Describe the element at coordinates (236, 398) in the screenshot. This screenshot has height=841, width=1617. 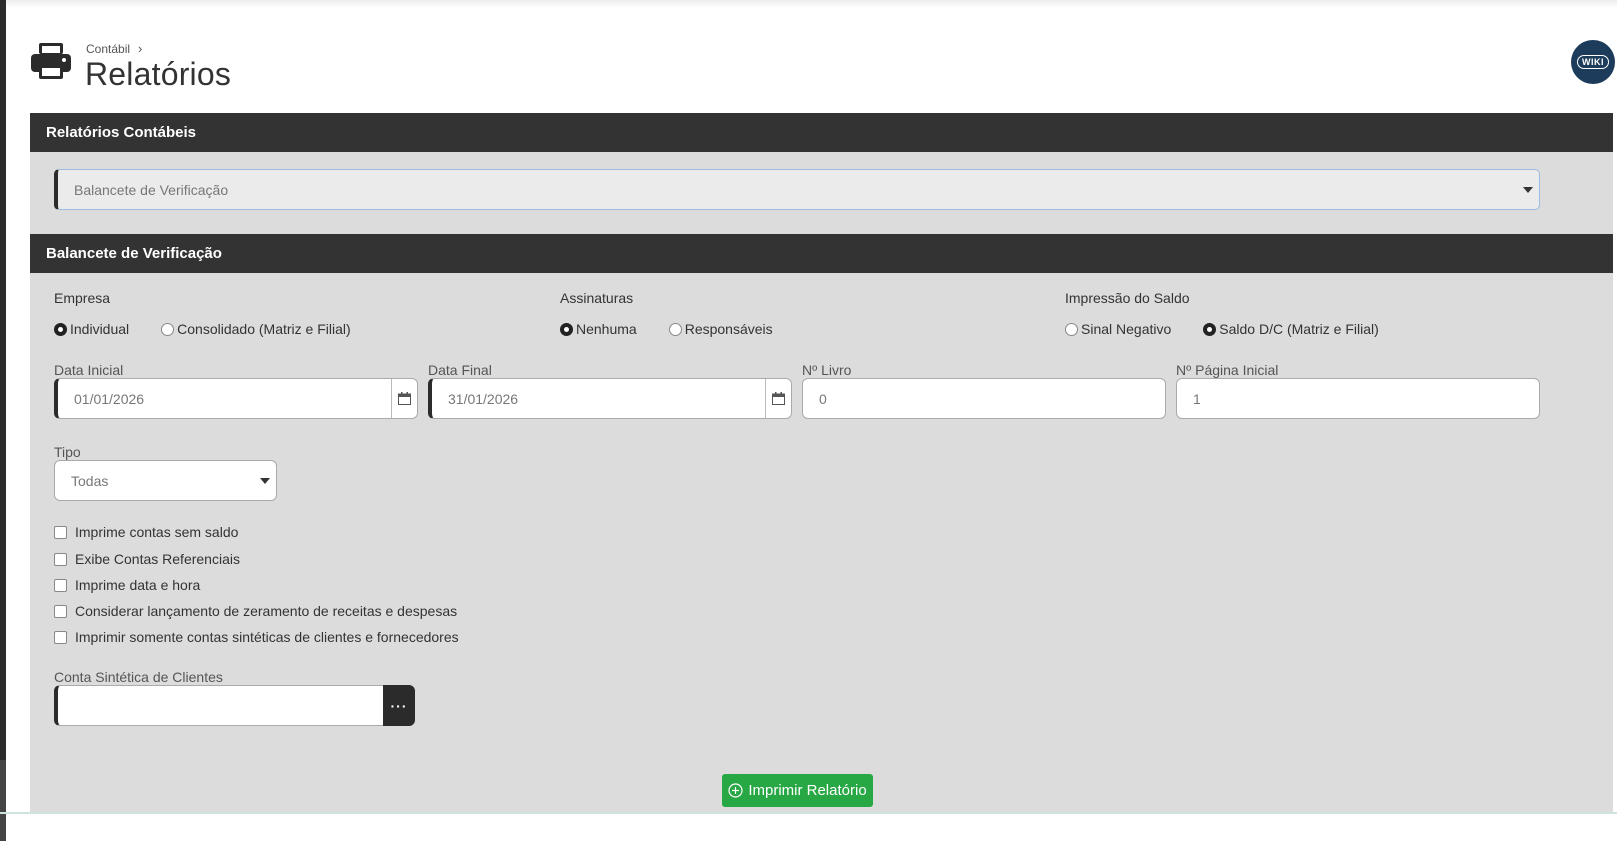
I see `data-inicial-input: 01/01/2026` at that location.